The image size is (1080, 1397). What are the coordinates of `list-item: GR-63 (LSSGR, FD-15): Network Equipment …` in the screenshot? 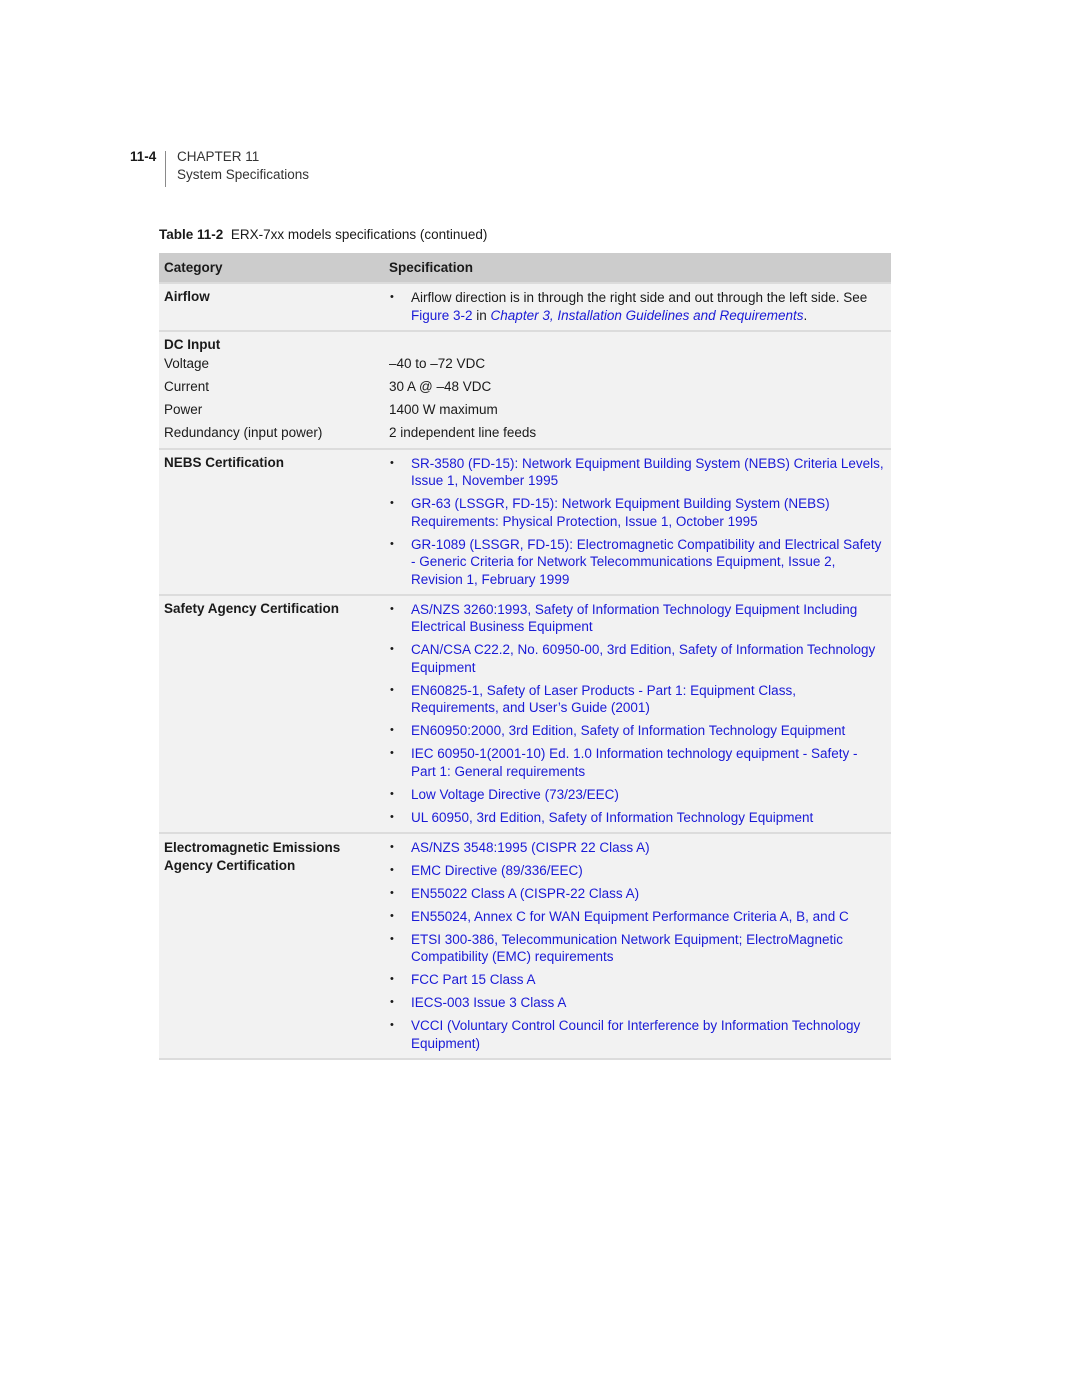 It's located at (637, 512).